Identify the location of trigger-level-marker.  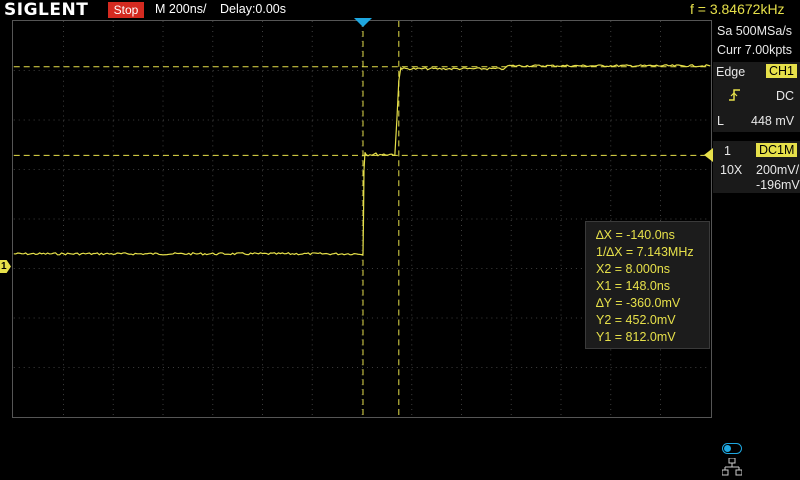
(708, 155).